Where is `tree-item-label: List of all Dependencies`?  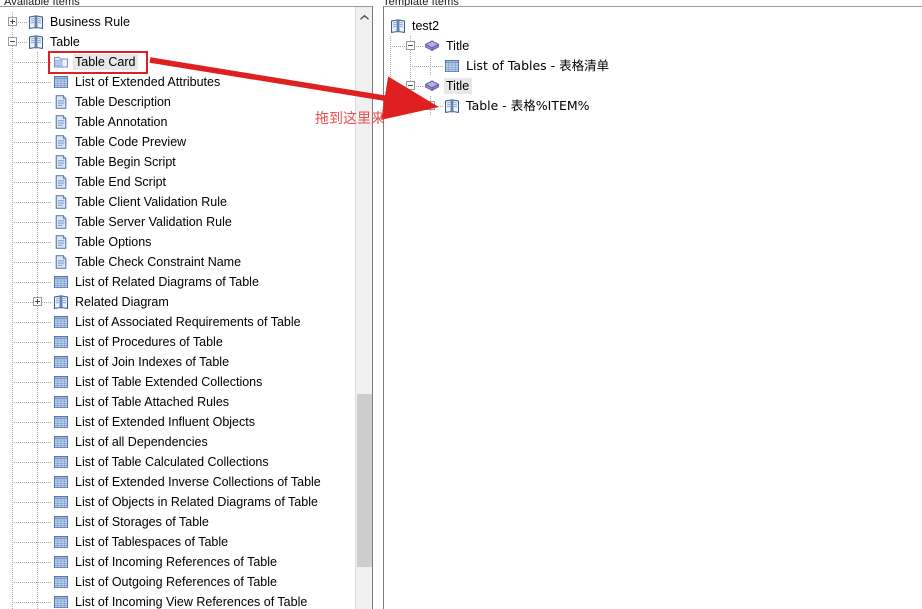 tree-item-label: List of all Dependencies is located at coordinates (142, 442).